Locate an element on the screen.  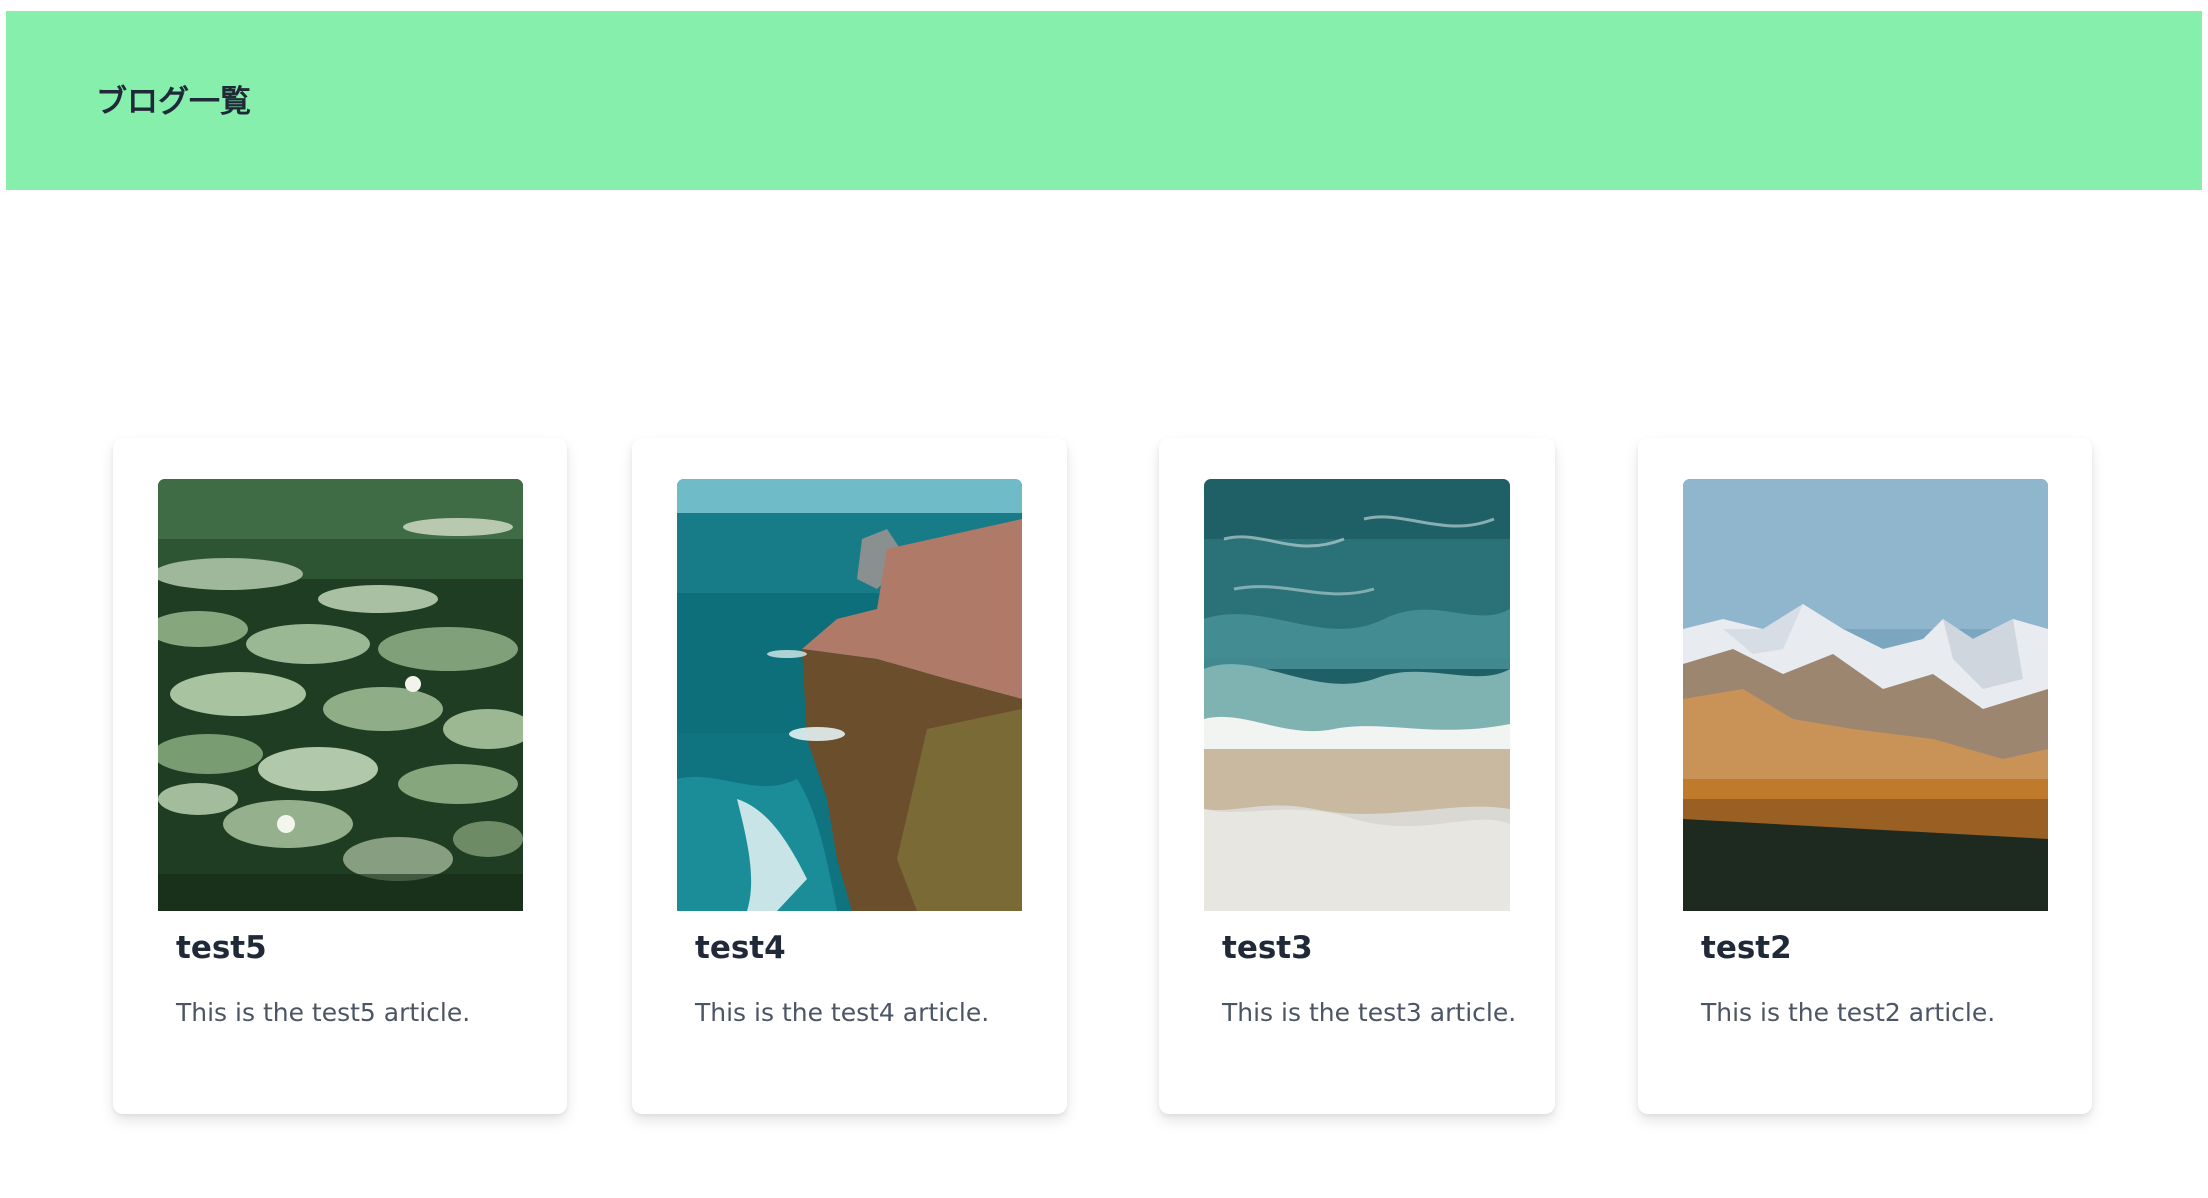
card-description: This is the test5 article. is located at coordinates (323, 1012).